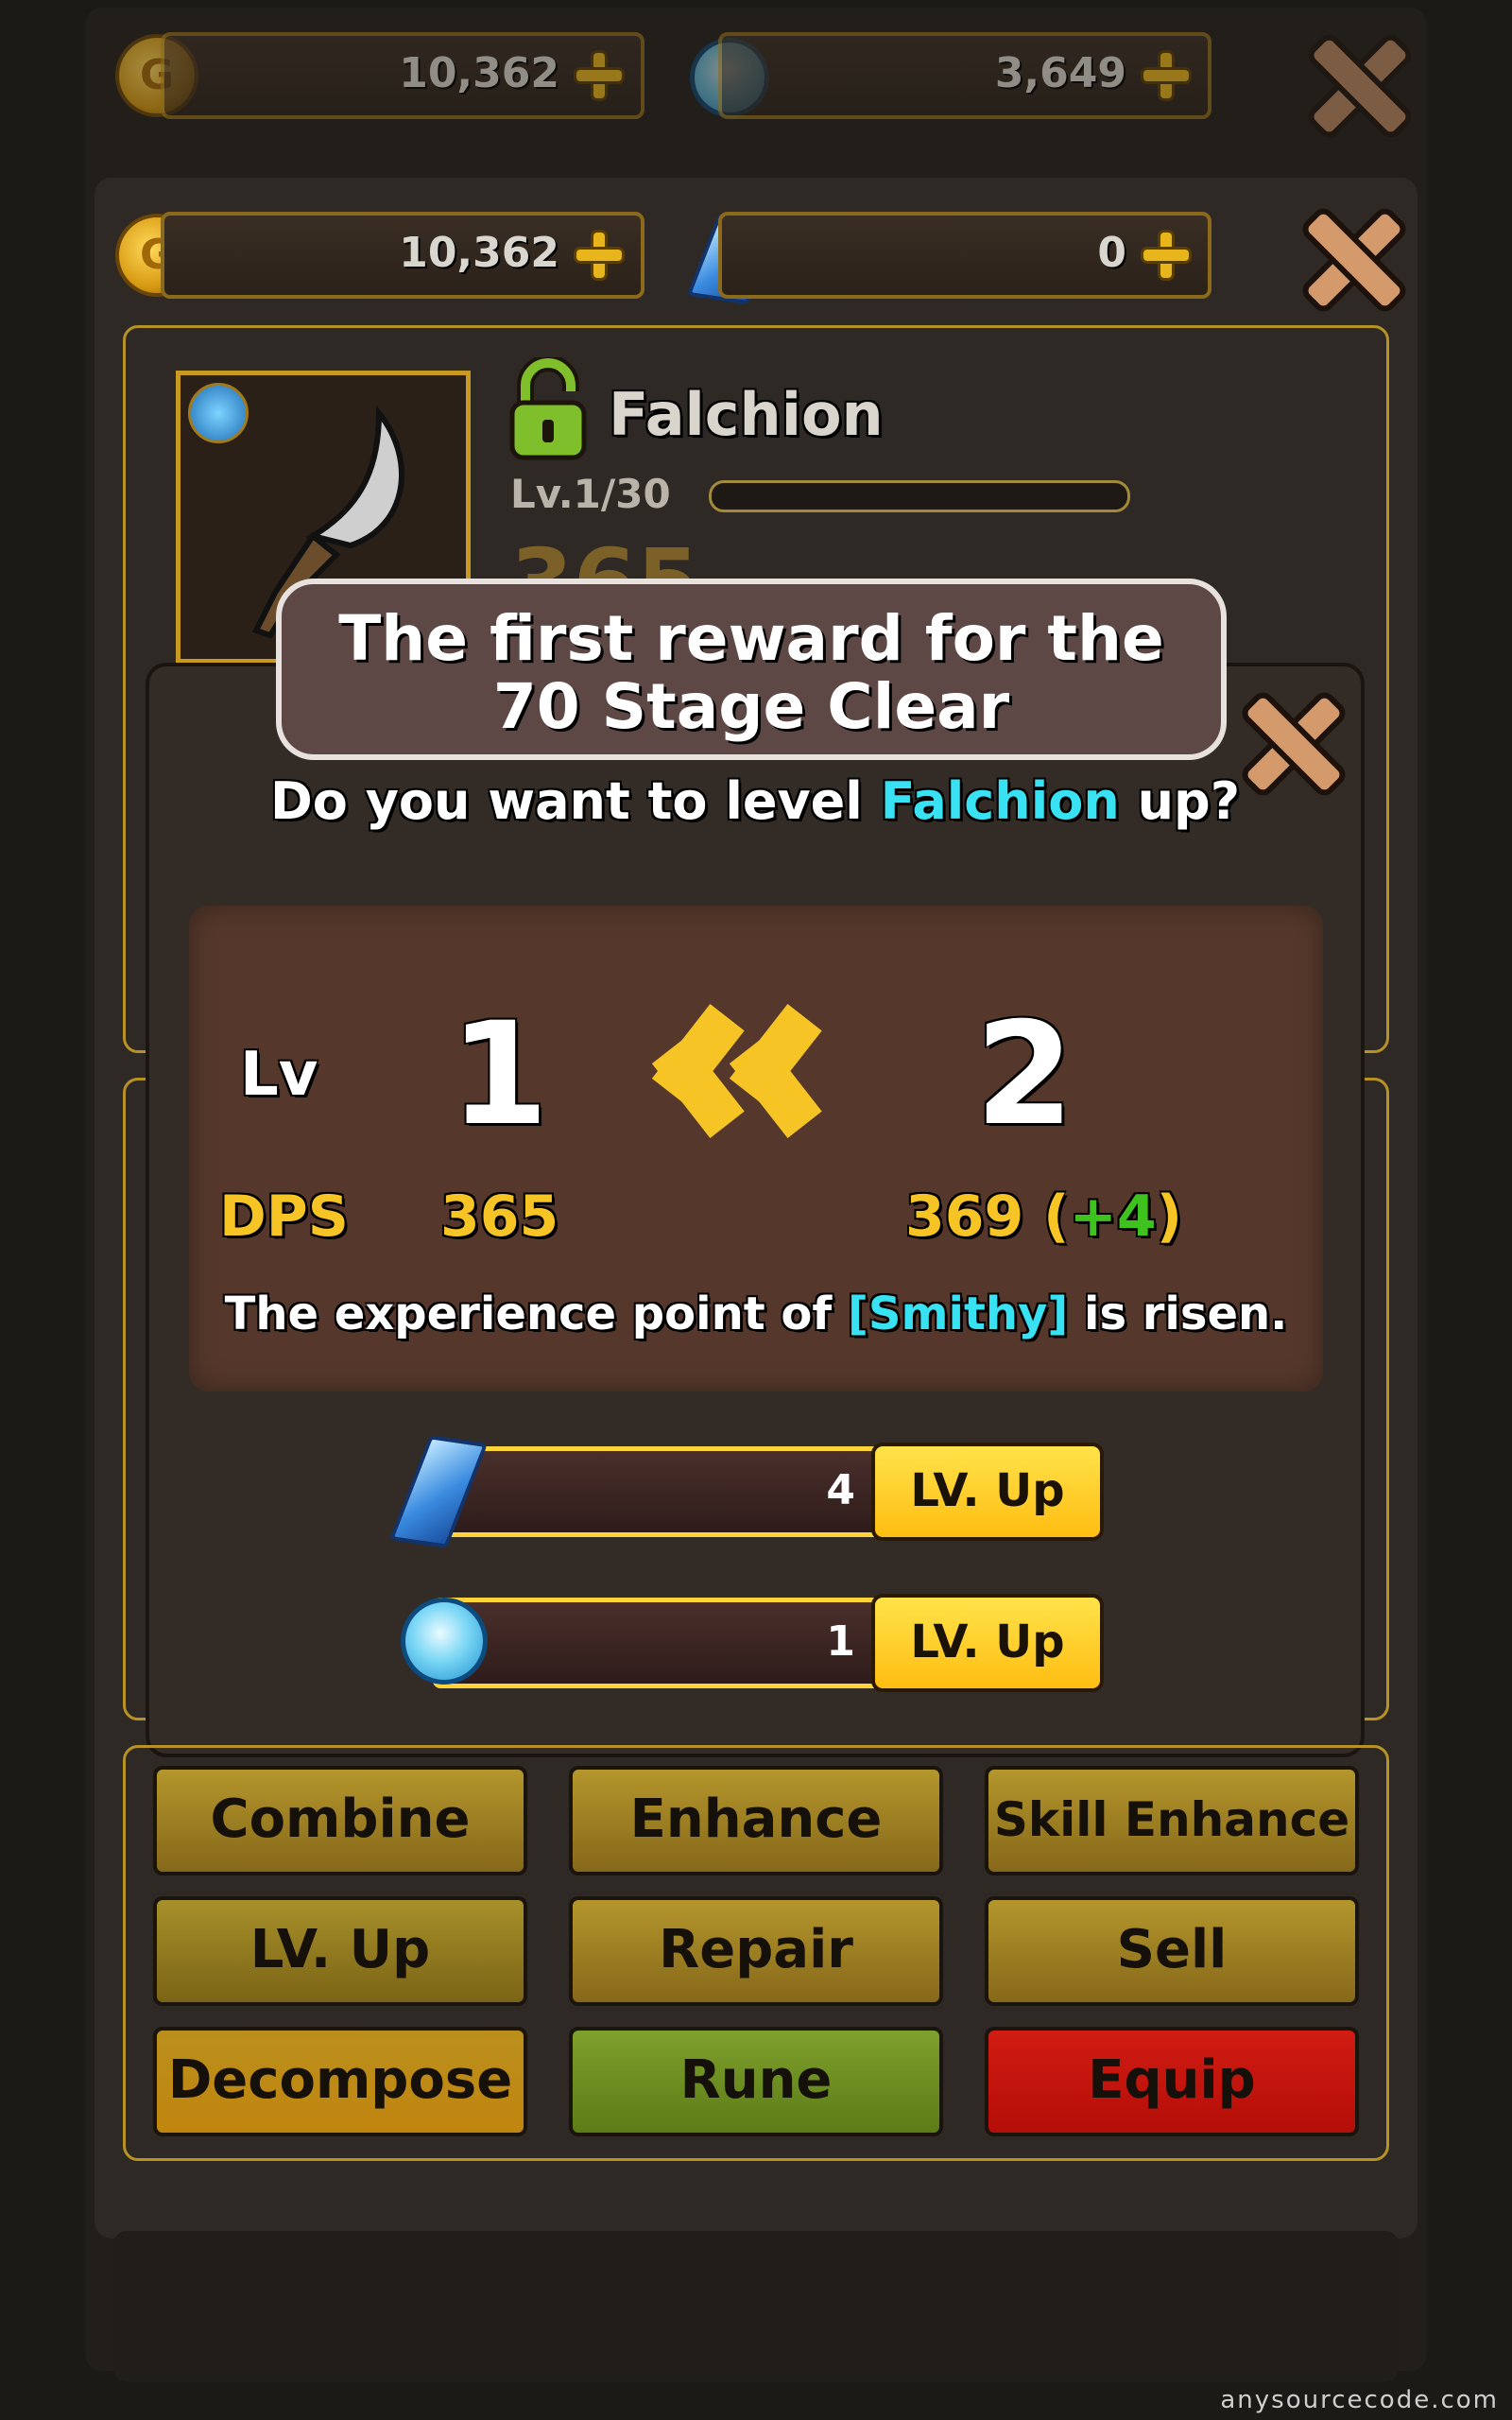  I want to click on gem-bar-back: 3,649, so click(964, 75).